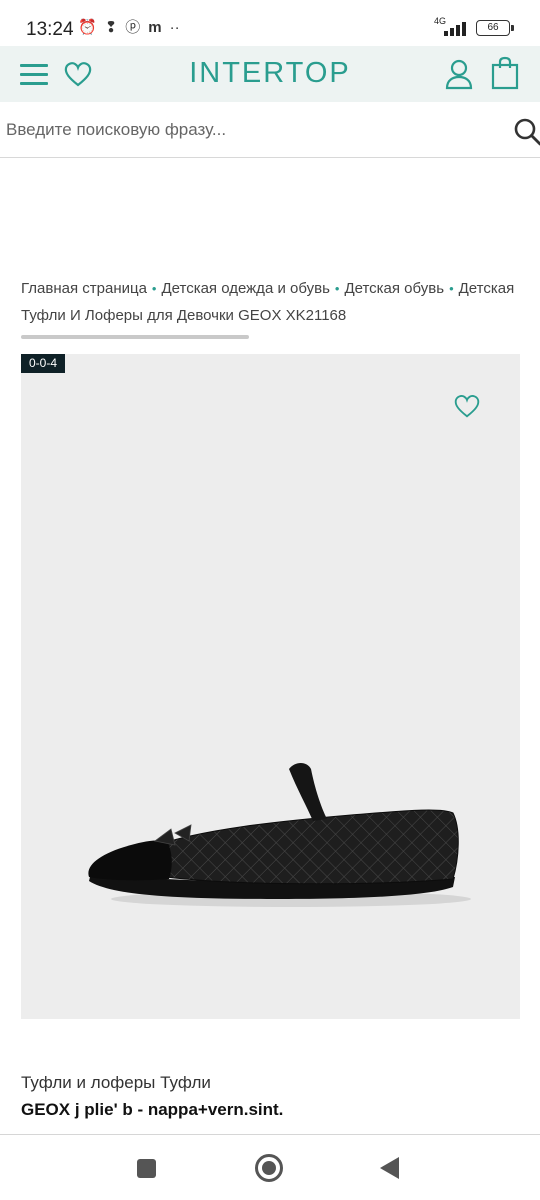 This screenshot has height=1200, width=540. I want to click on battery-level: 66, so click(493, 27).